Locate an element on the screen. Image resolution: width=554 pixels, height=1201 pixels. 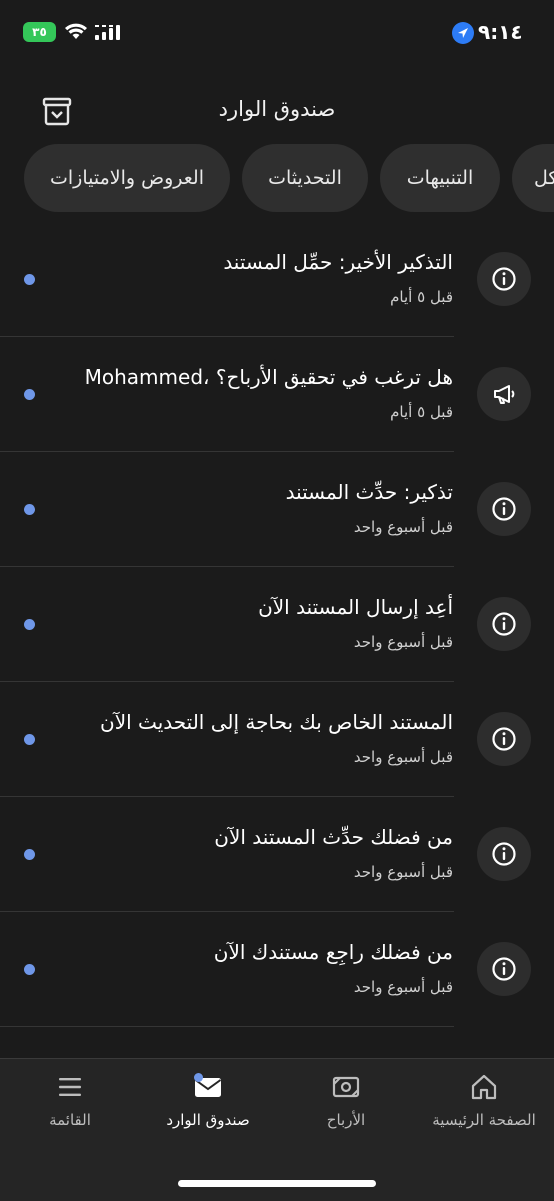
list-item: أعِد إرسال المستند الآن قبل أسبوع واحد is located at coordinates (277, 624).